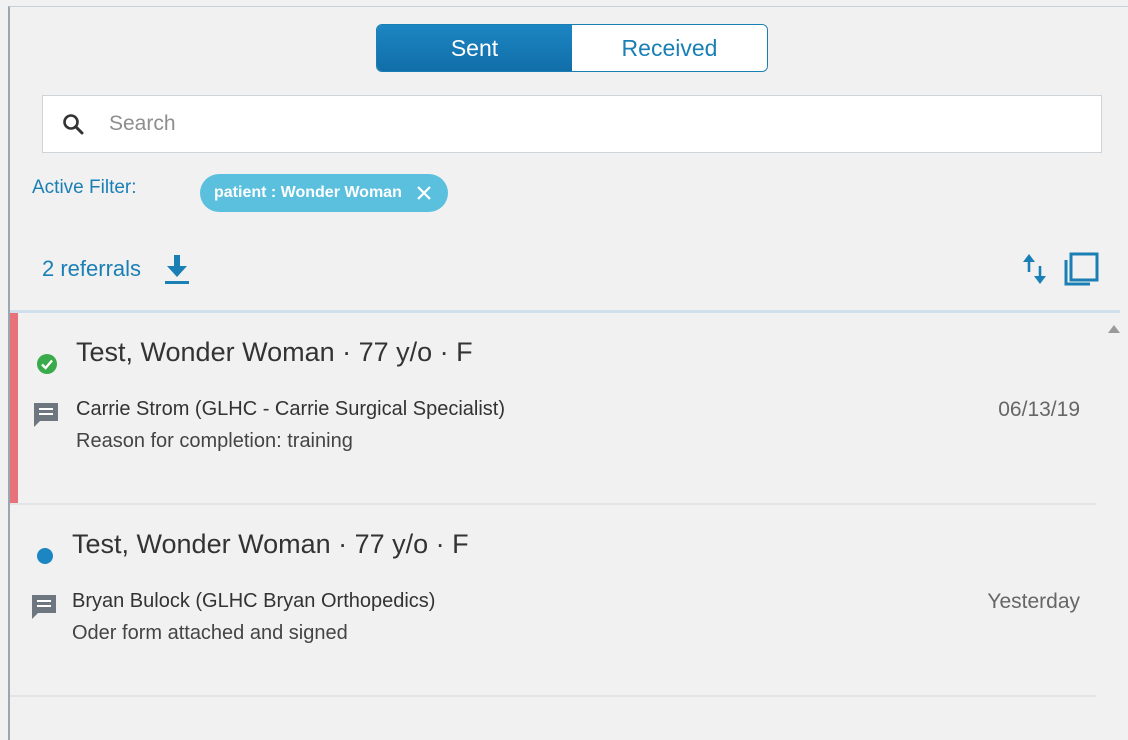 This screenshot has height=740, width=1128. What do you see at coordinates (669, 48) in the screenshot?
I see `tab-received: Received` at bounding box center [669, 48].